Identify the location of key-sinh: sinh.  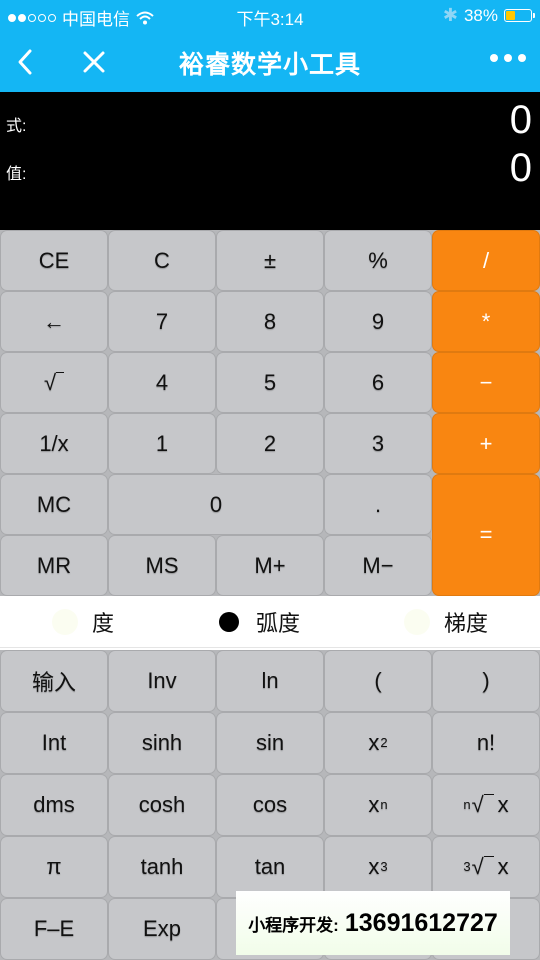
(162, 743).